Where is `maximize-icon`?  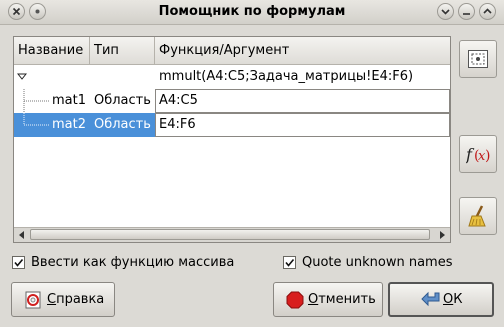 maximize-icon is located at coordinates (487, 11).